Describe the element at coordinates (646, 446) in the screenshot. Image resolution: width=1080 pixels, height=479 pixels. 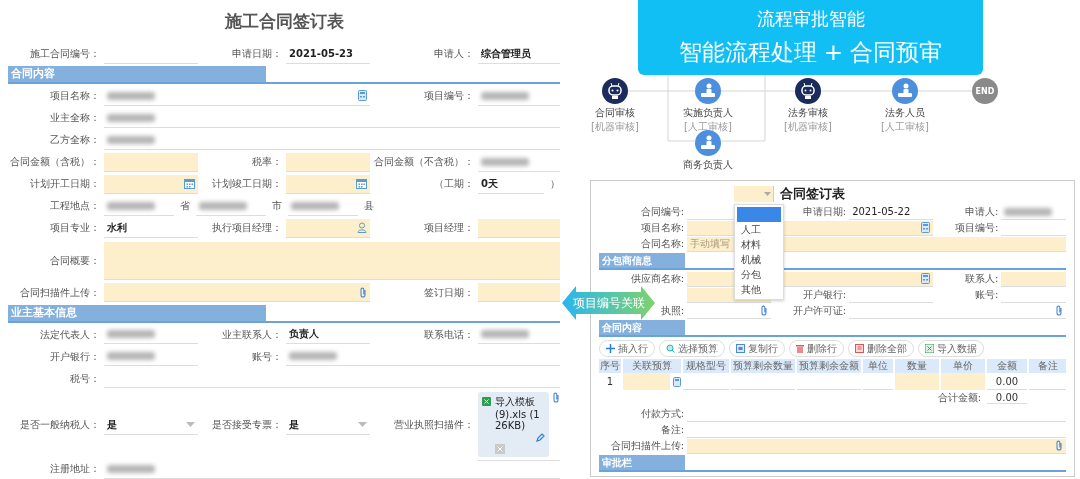
I see `field-label: 合同扫描件上传:` at that location.